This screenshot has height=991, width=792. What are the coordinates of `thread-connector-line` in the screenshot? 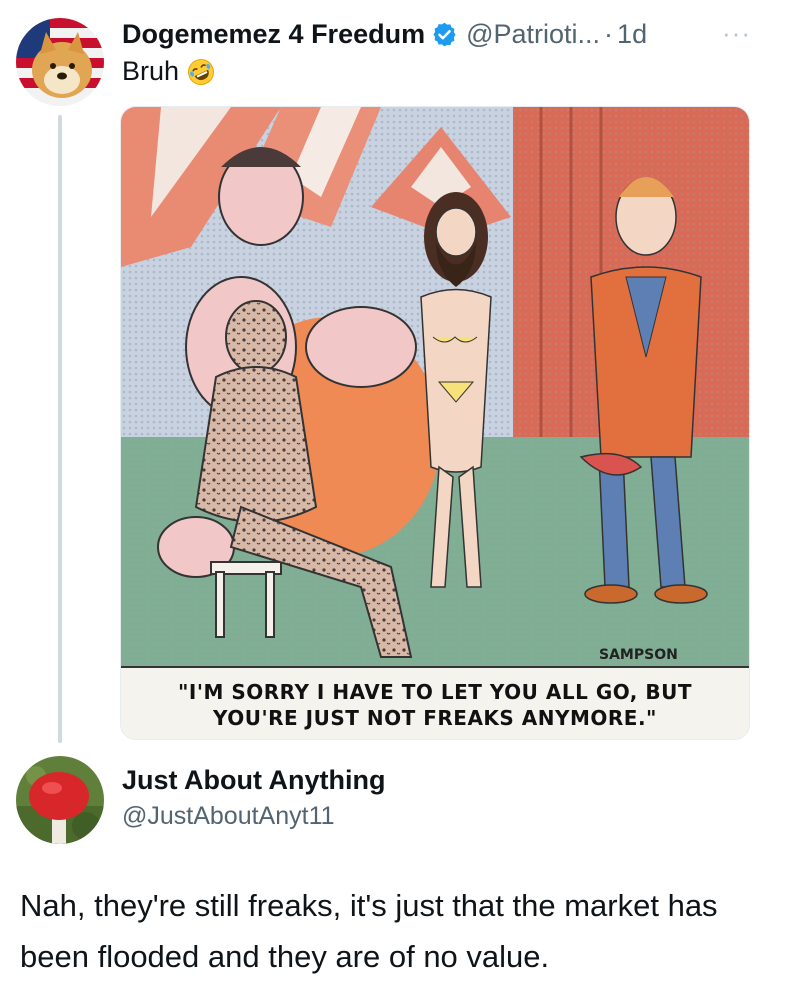 It's located at (60, 429).